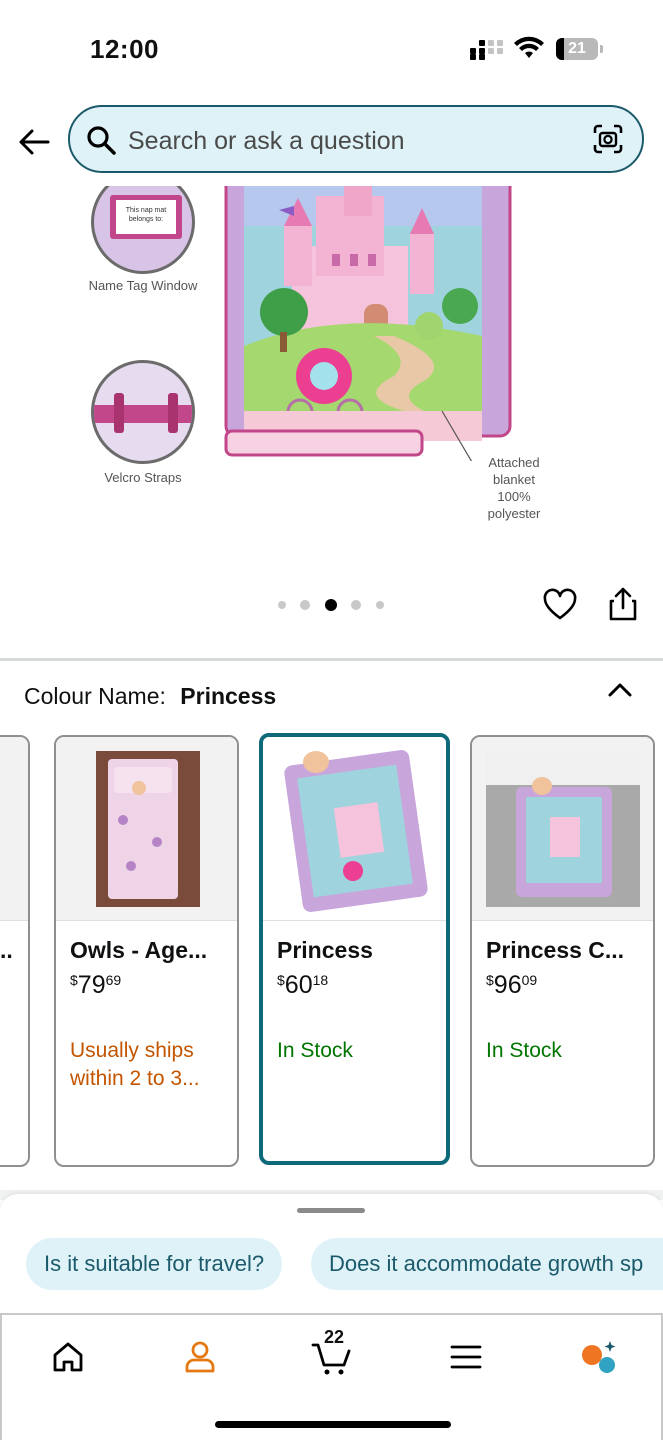  I want to click on variant-price: $7969, so click(96, 985).